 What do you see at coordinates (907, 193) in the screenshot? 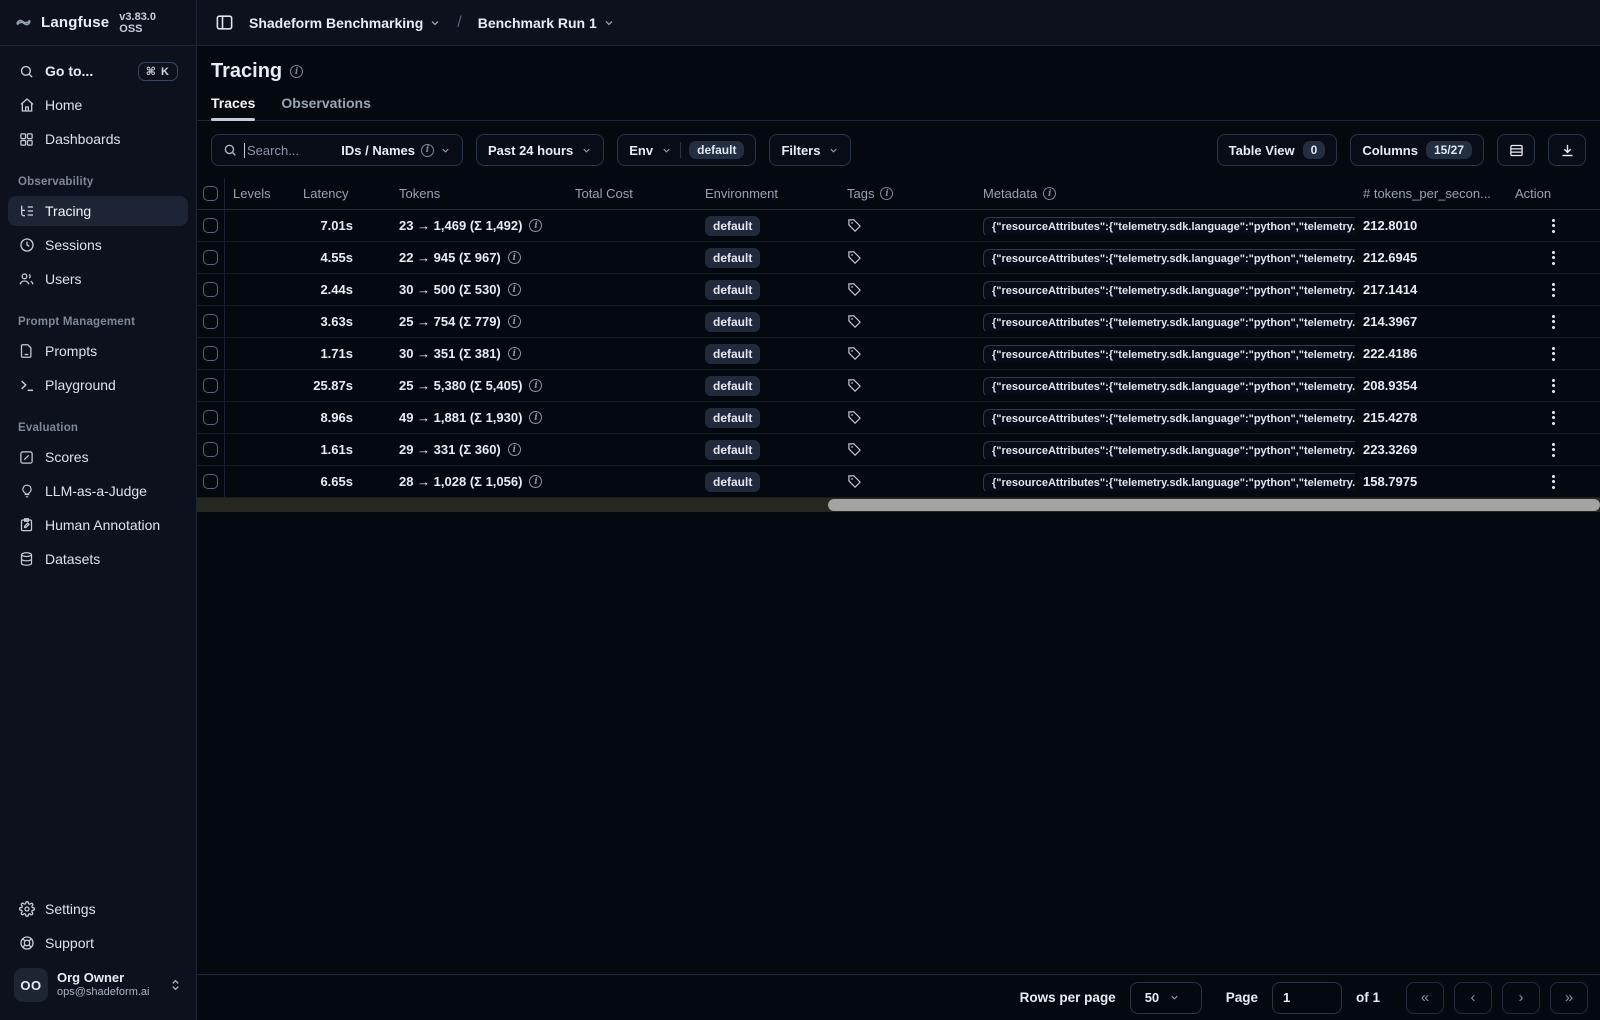
I see `col-tags: Tags i` at bounding box center [907, 193].